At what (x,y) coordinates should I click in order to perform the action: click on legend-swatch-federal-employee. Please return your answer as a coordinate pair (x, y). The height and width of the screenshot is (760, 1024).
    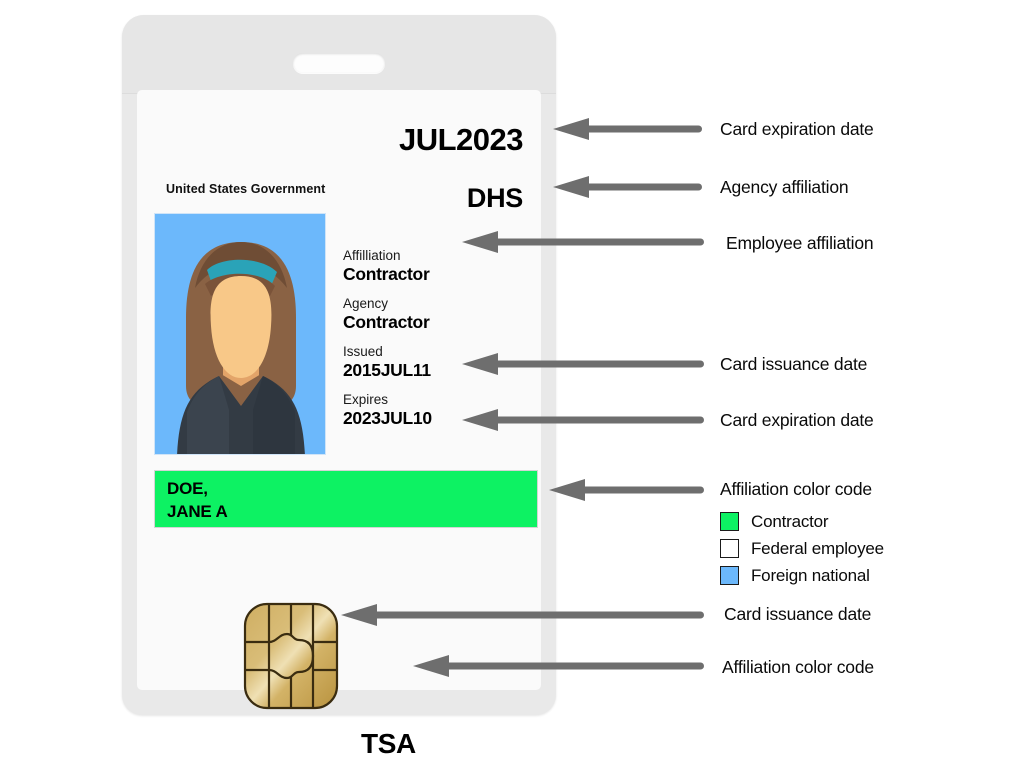
    Looking at the image, I should click on (729, 548).